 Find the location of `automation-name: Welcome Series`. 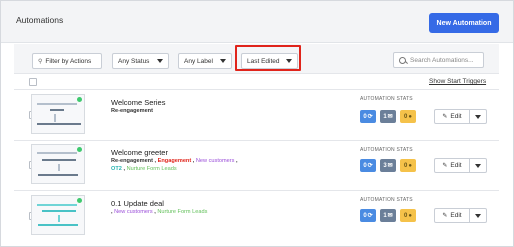

automation-name: Welcome Series is located at coordinates (138, 102).